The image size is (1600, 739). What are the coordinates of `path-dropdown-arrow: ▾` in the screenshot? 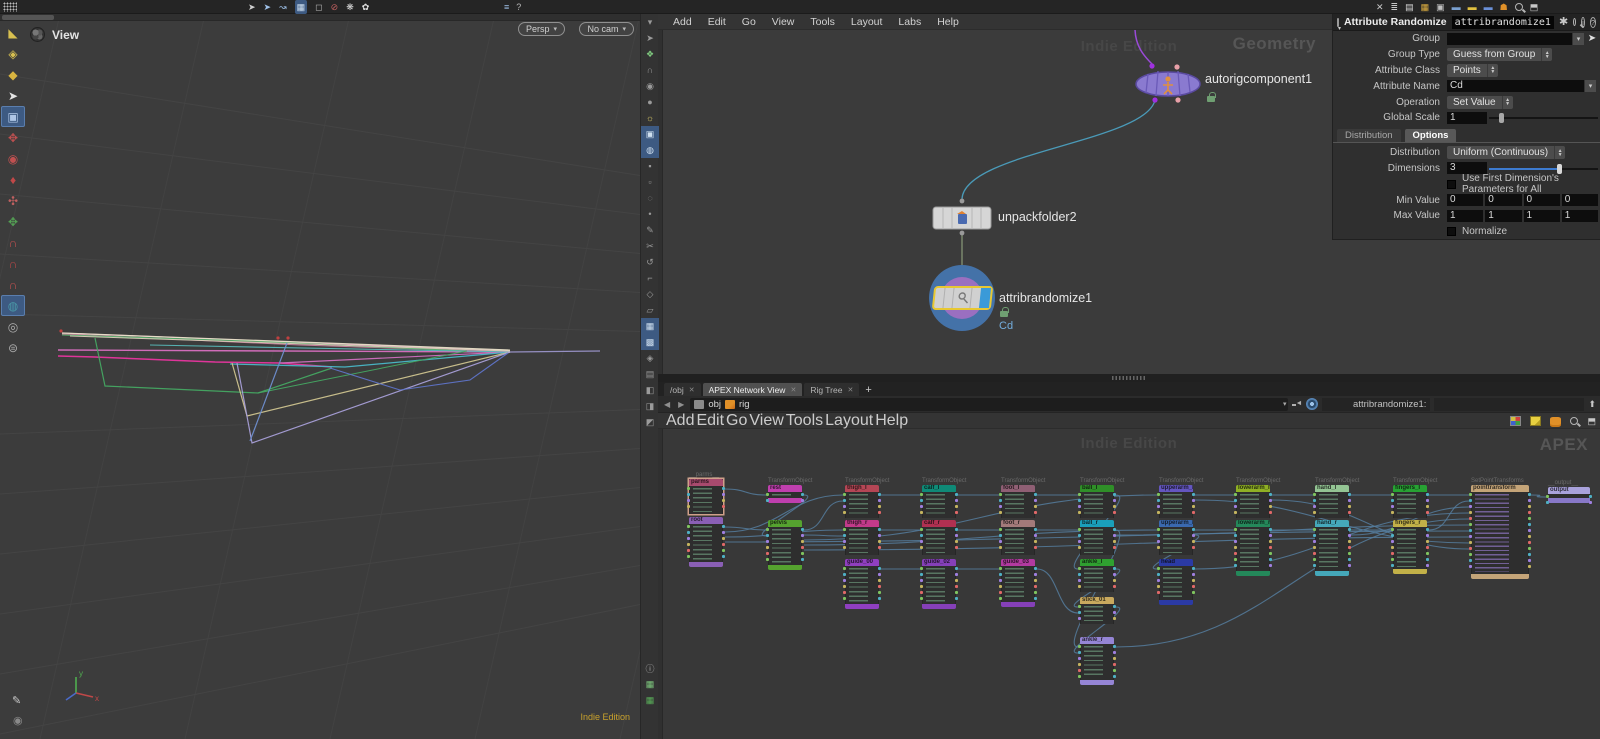 It's located at (1285, 404).